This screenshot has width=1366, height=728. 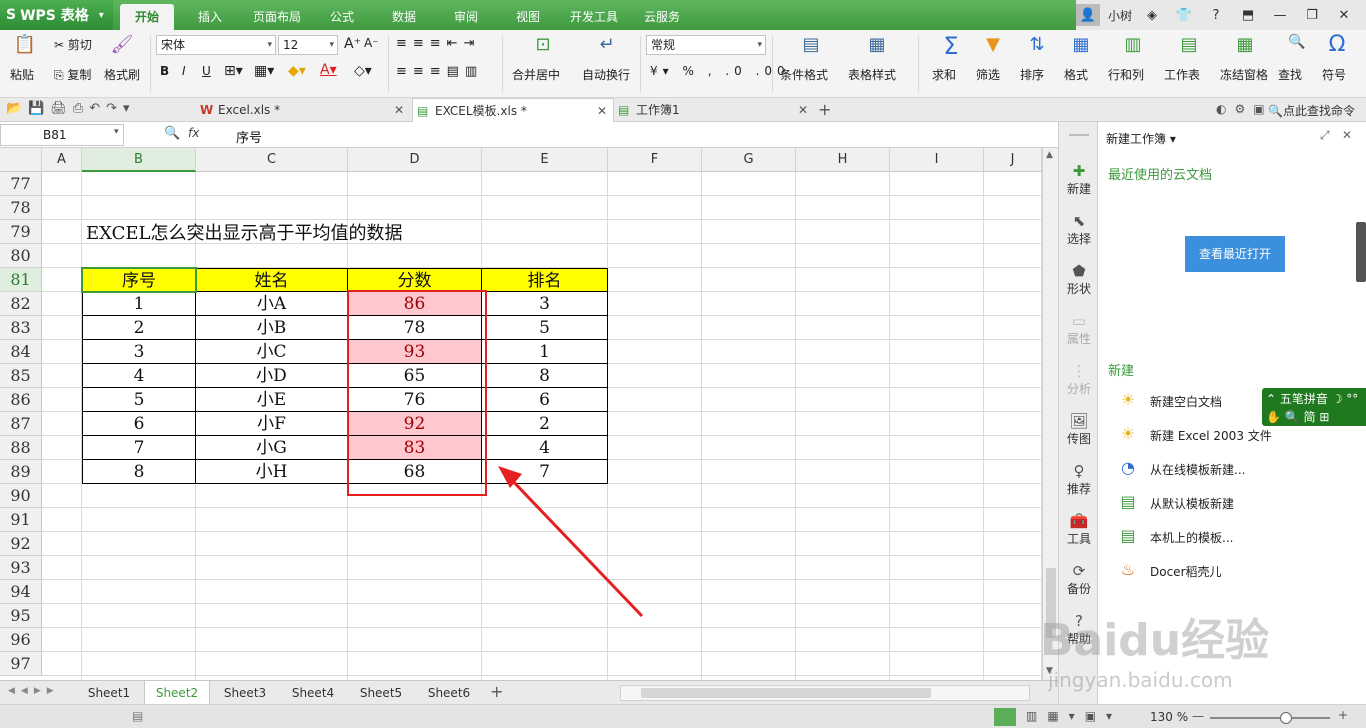 What do you see at coordinates (1133, 44) in the screenshot?
I see `rows-cols-icon: ▥` at bounding box center [1133, 44].